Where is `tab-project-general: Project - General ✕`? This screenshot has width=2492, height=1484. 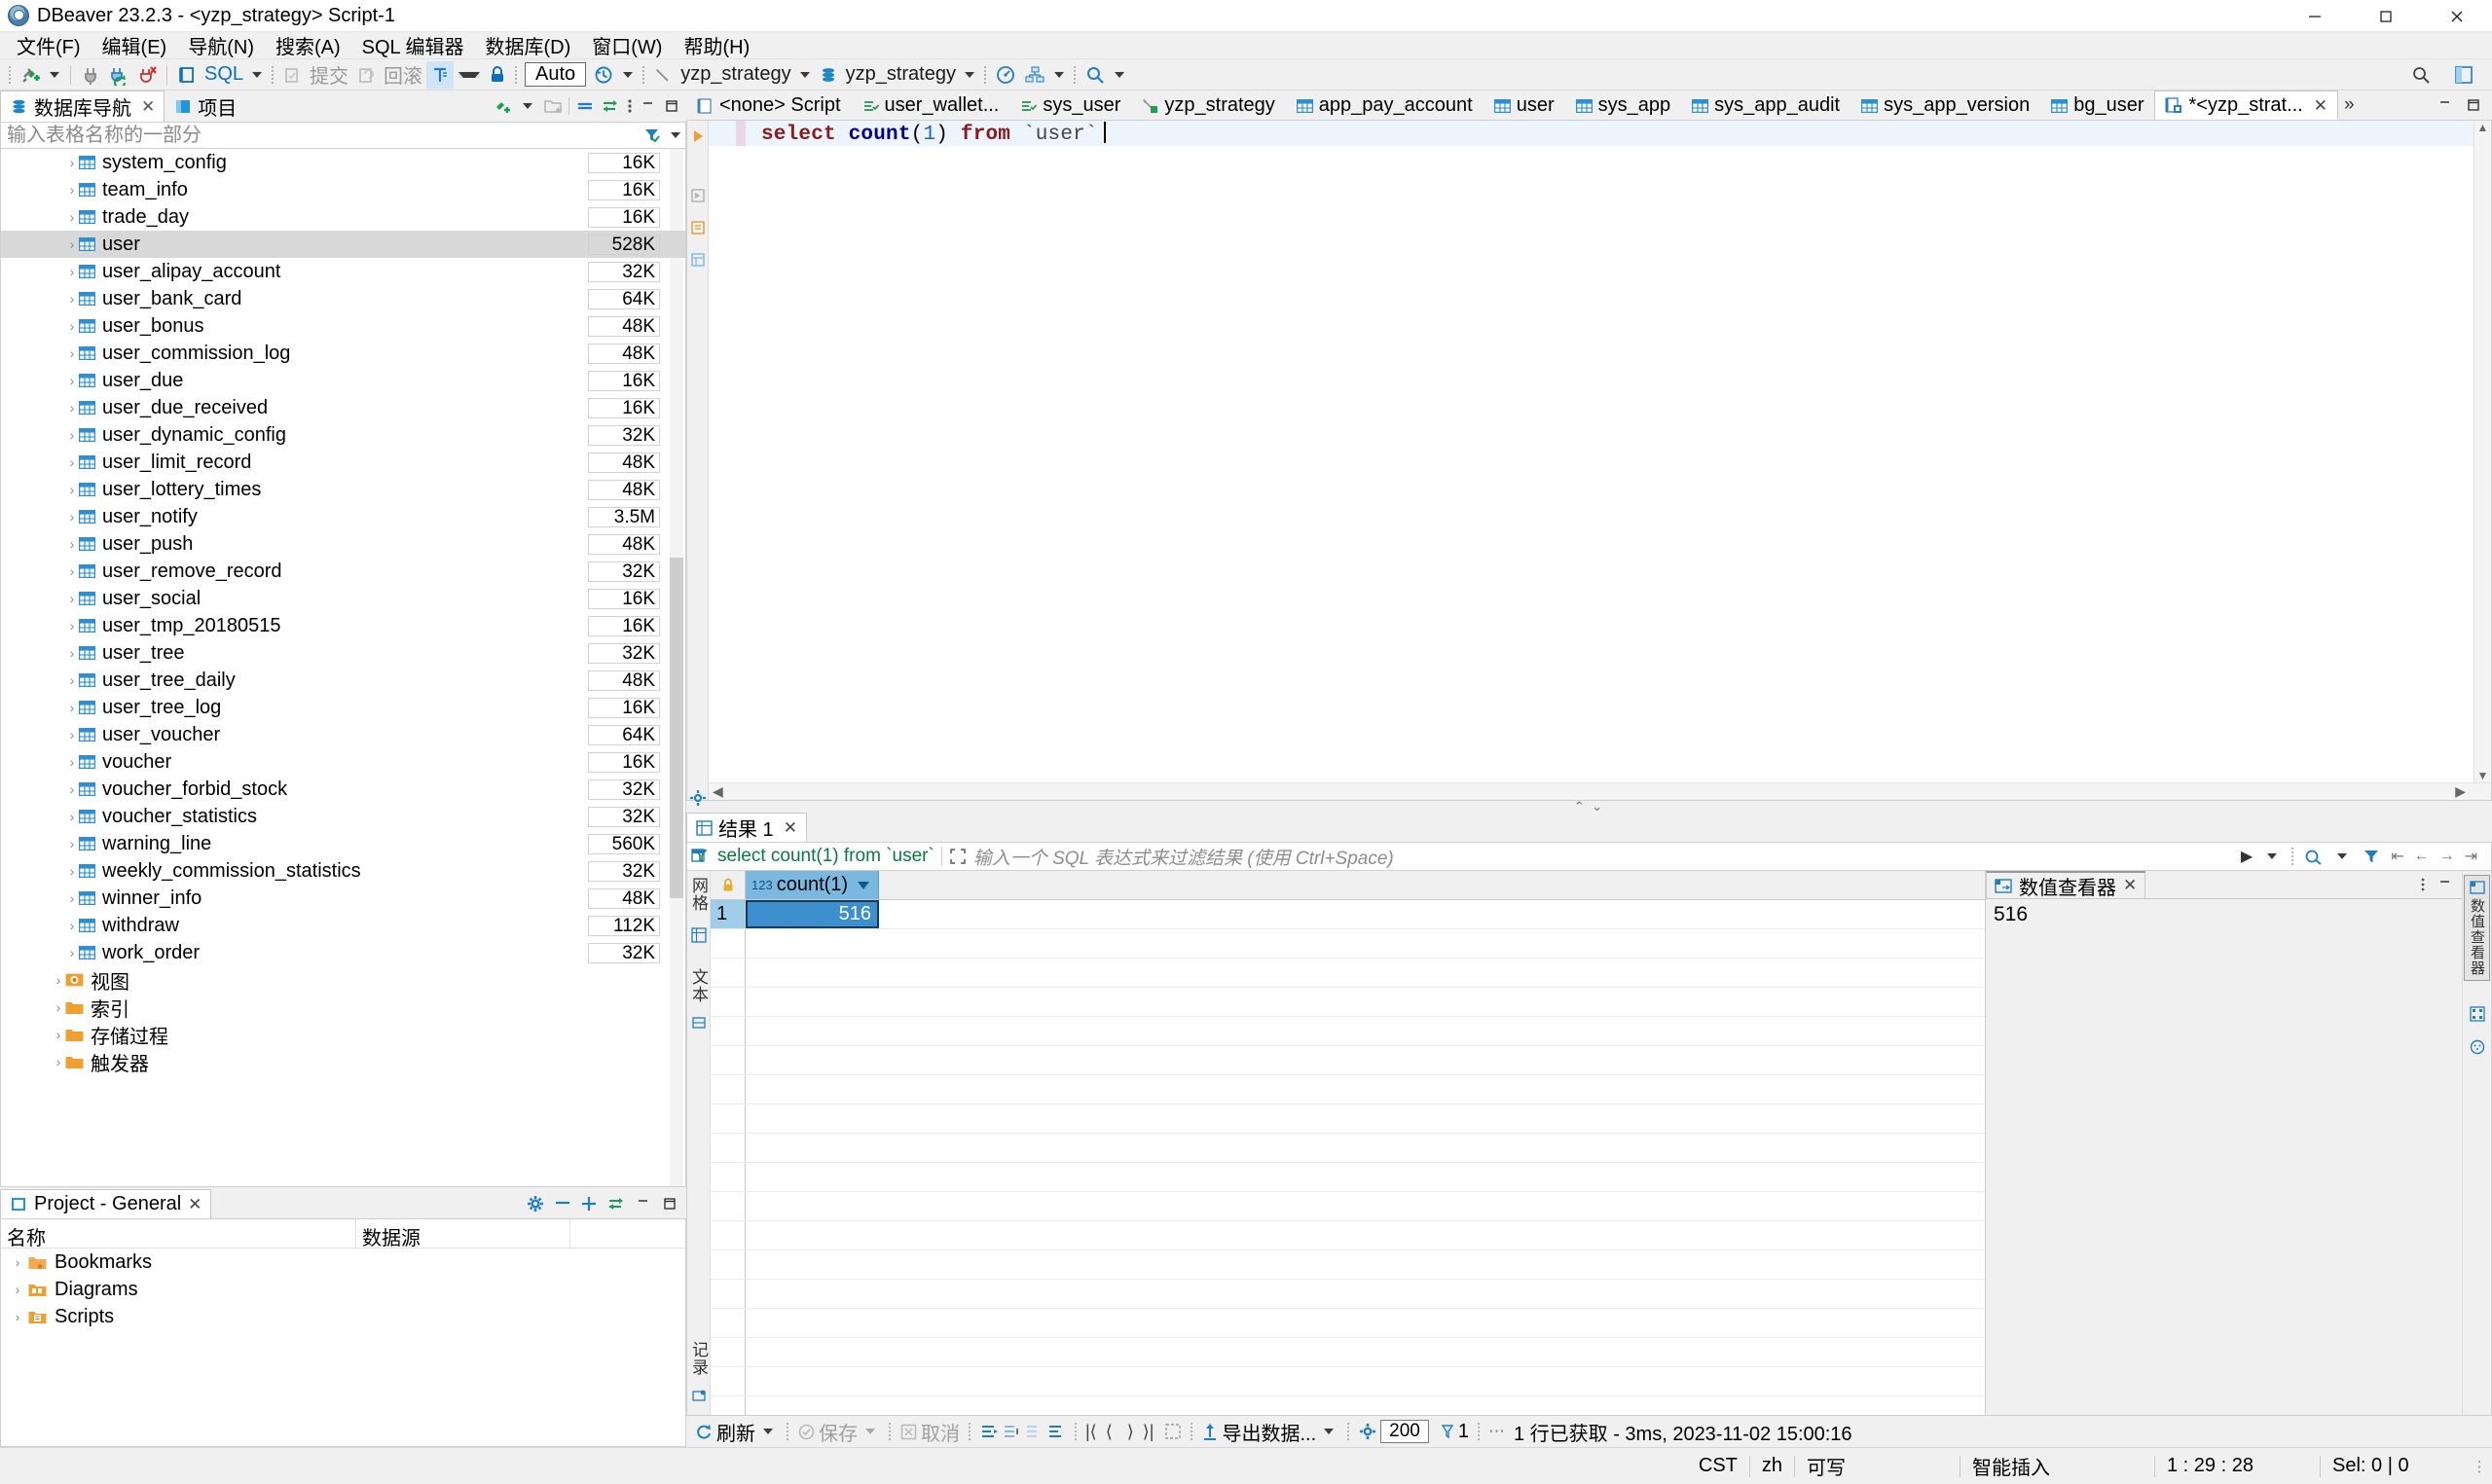
tab-project-general: Project - General ✕ is located at coordinates (106, 1203).